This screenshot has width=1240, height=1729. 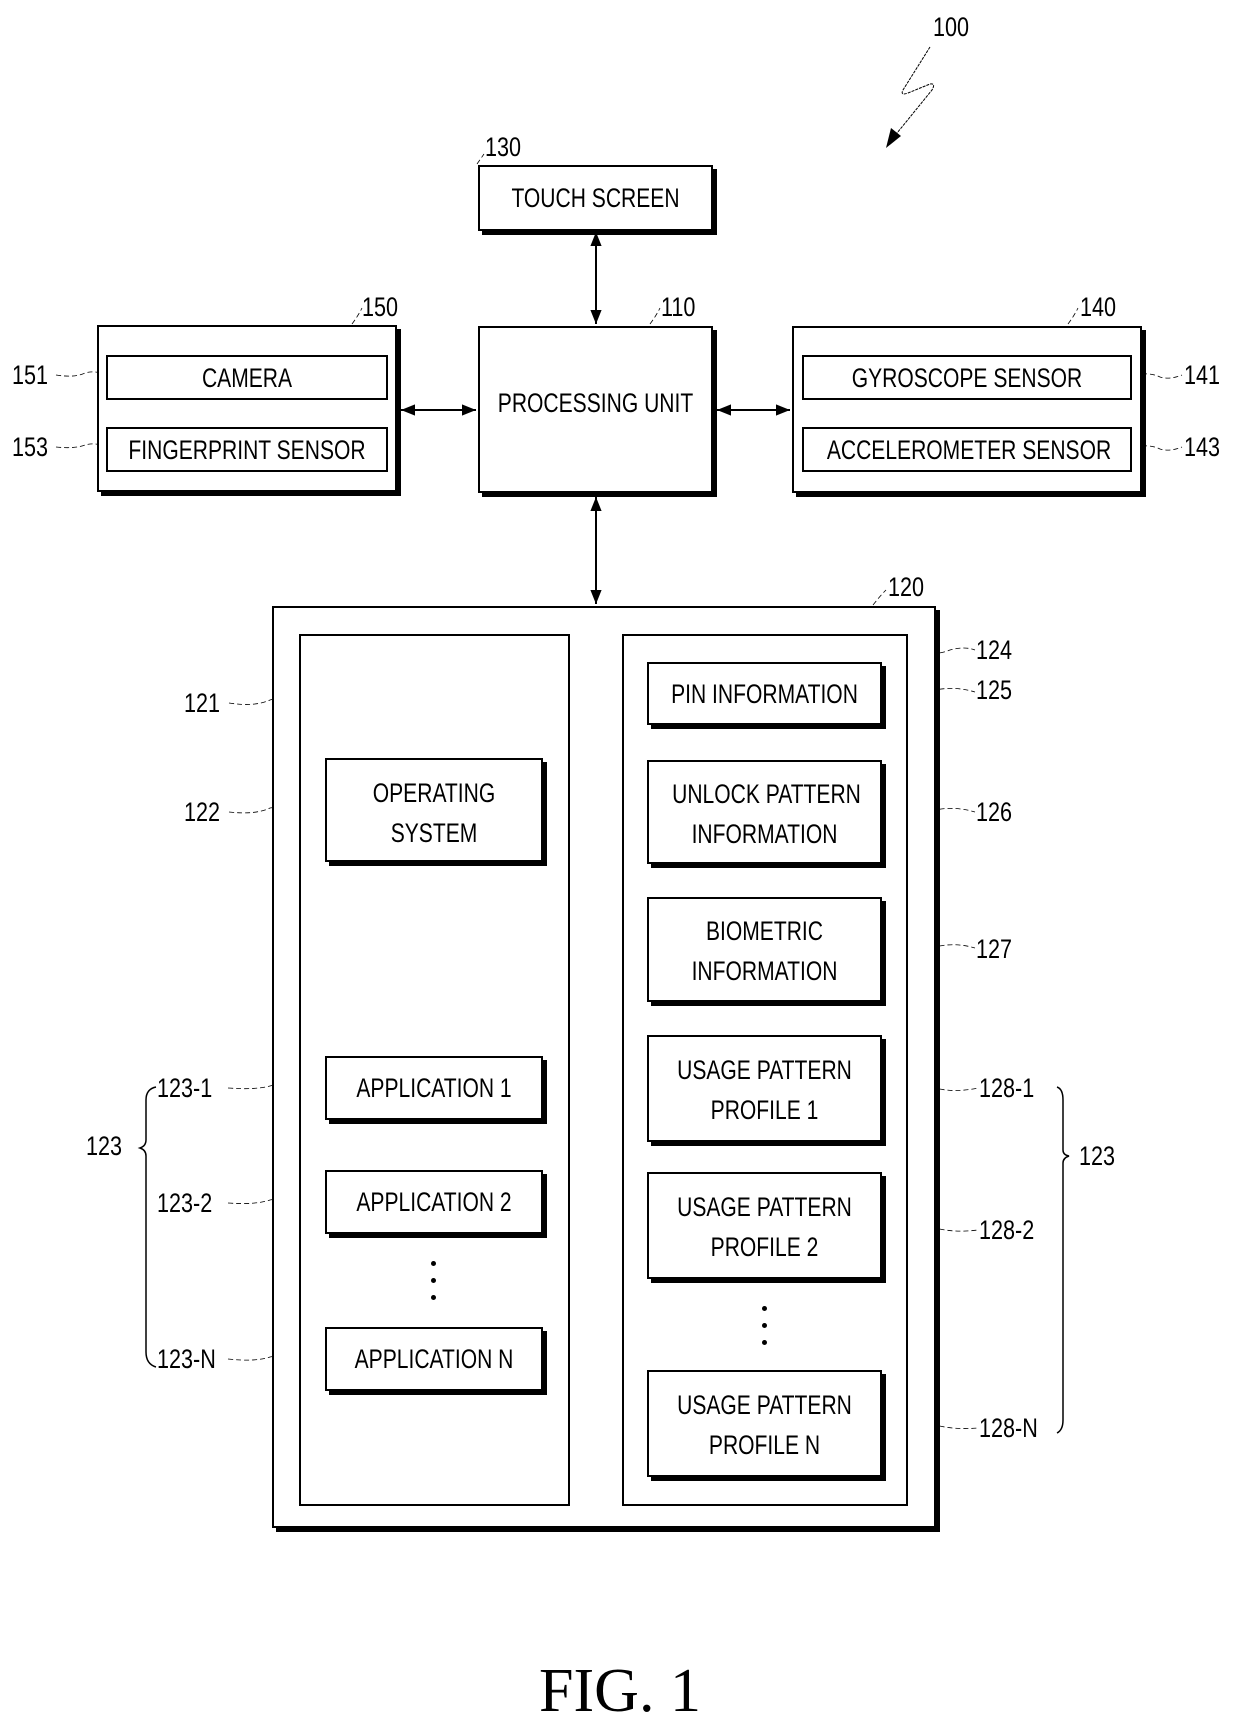 What do you see at coordinates (1202, 375) in the screenshot?
I see `ref-141: 141` at bounding box center [1202, 375].